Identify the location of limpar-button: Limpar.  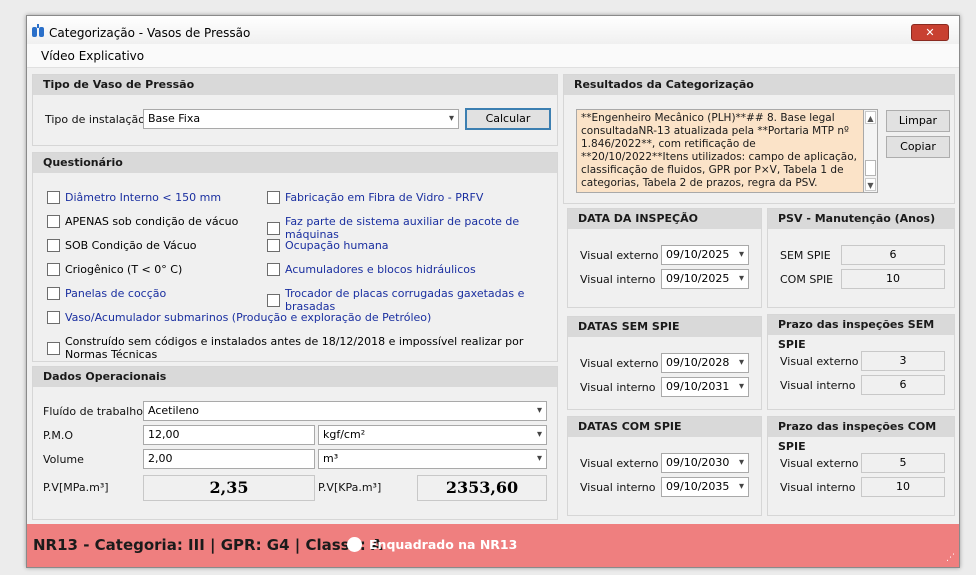
(918, 121).